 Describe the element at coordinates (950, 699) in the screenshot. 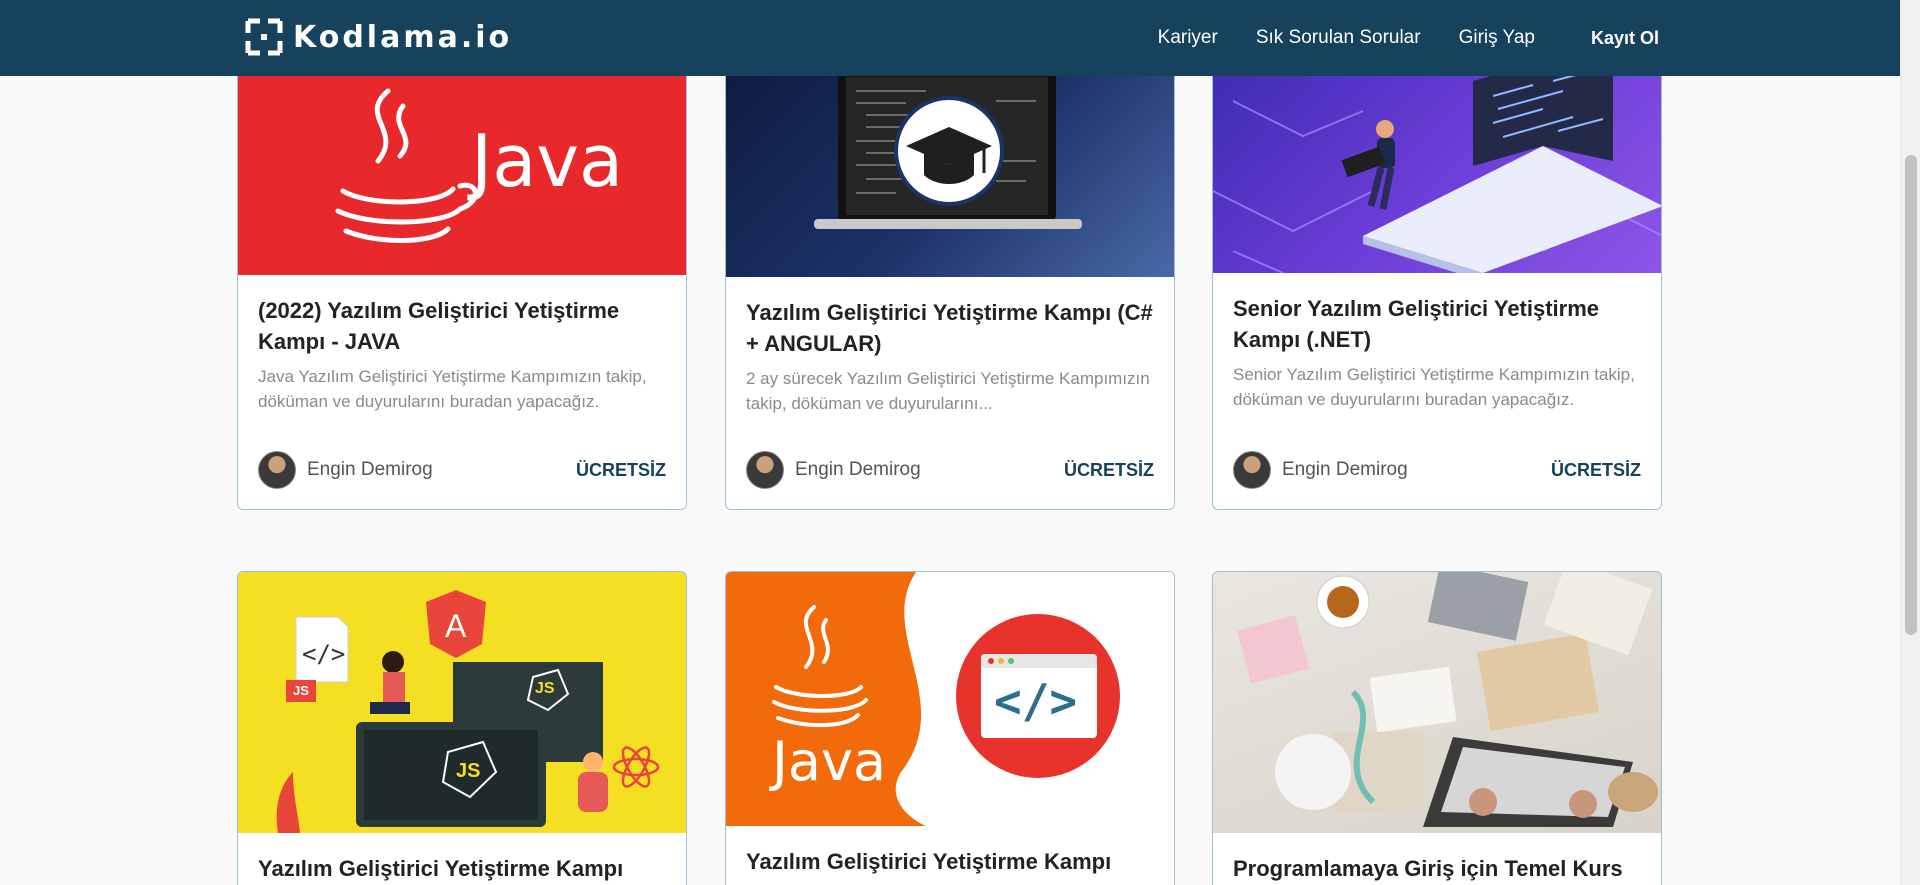

I see `course-image: Java </>` at that location.